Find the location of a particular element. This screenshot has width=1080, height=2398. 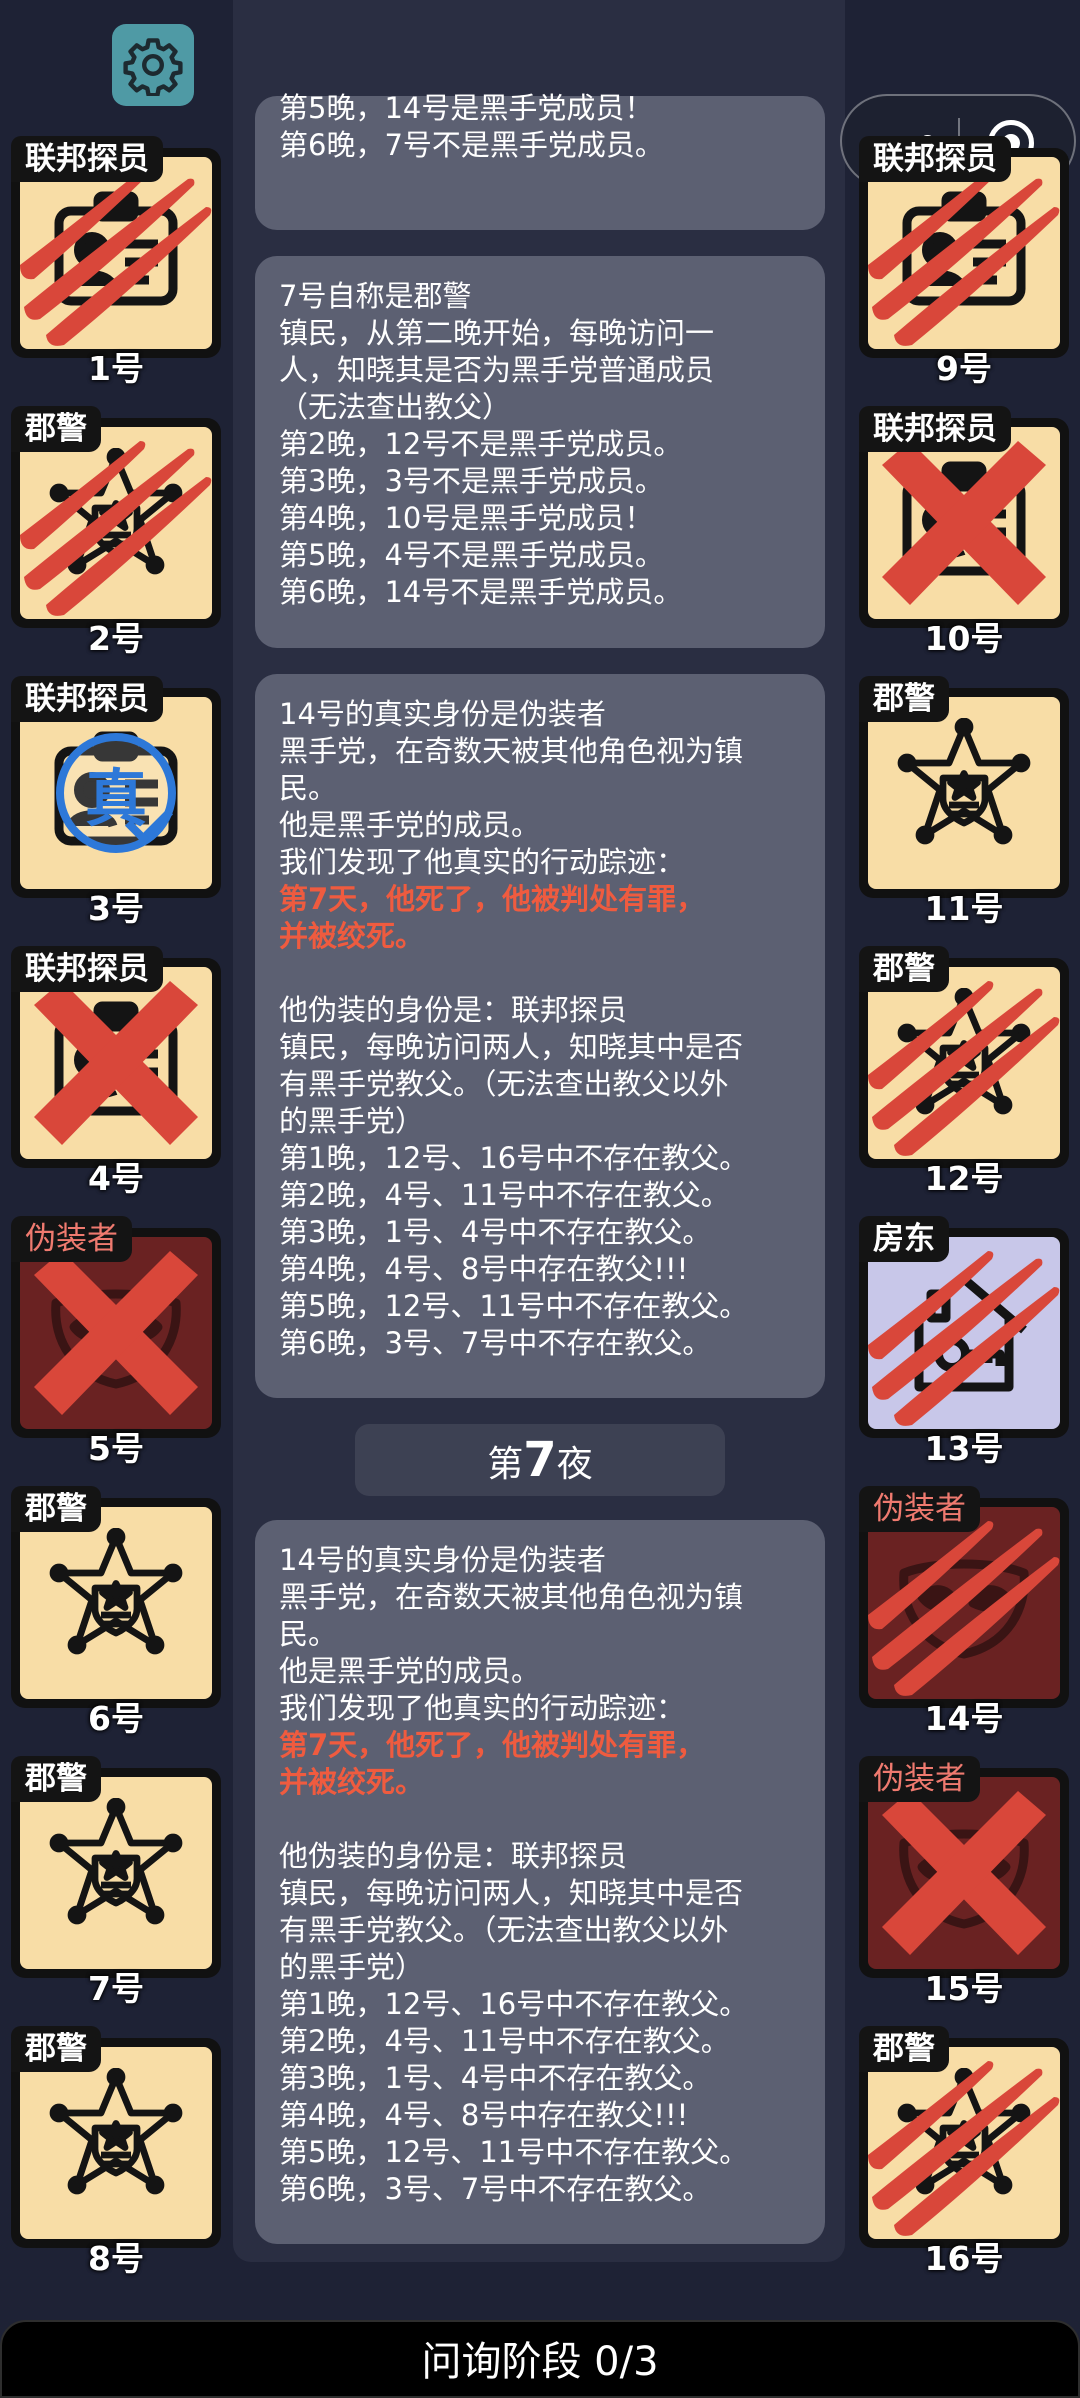

player-card: 伪装者 14号 is located at coordinates (964, 1612).